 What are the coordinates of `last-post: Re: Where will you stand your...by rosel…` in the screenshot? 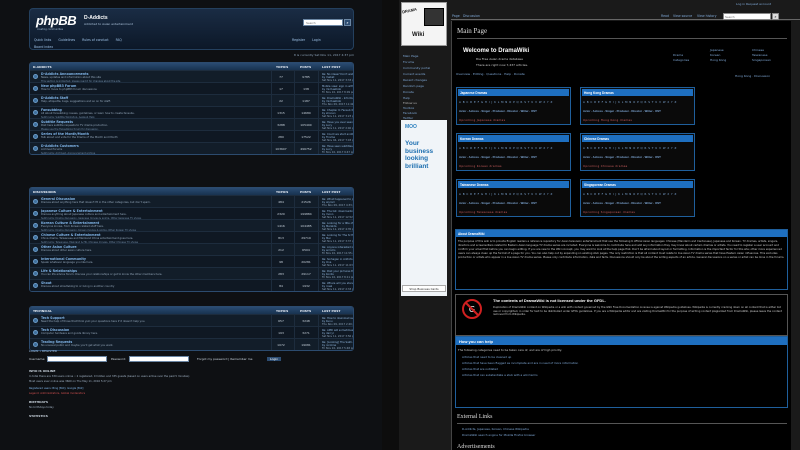 It's located at (337, 287).